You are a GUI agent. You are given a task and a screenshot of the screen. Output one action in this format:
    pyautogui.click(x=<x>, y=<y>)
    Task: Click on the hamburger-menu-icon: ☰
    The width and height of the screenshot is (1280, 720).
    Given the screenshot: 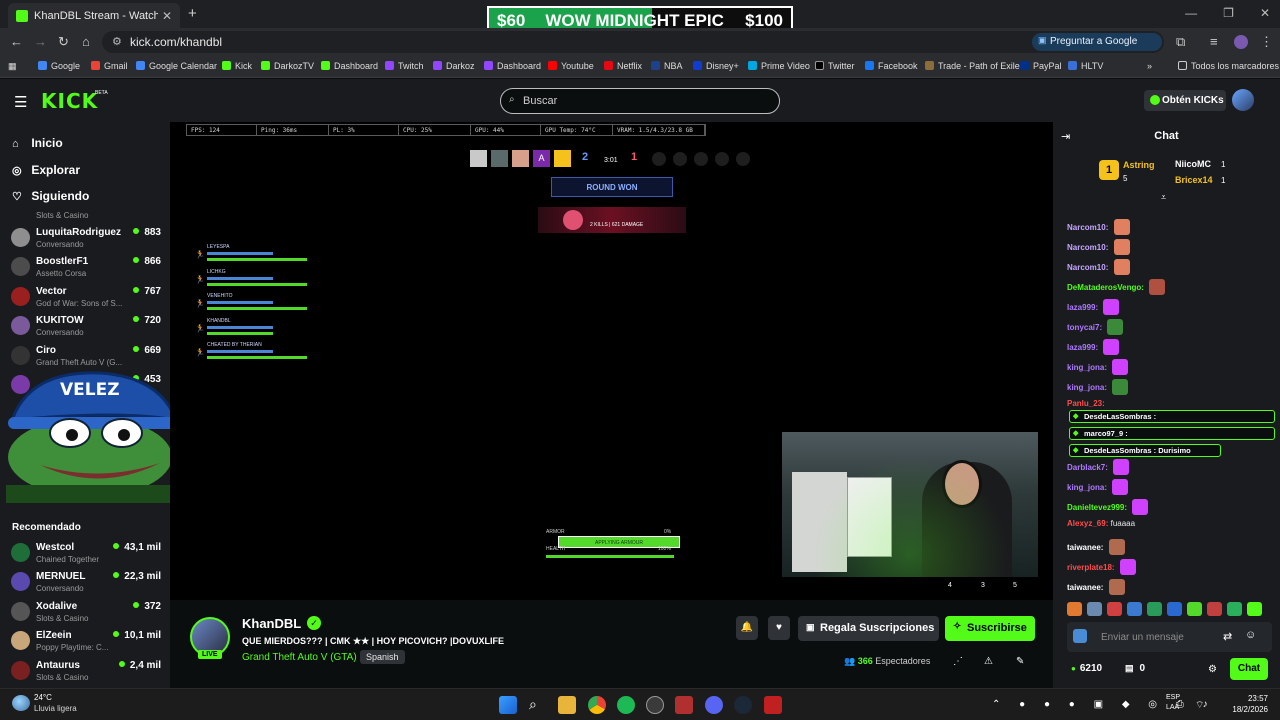 What is the action you would take?
    pyautogui.click(x=20, y=102)
    